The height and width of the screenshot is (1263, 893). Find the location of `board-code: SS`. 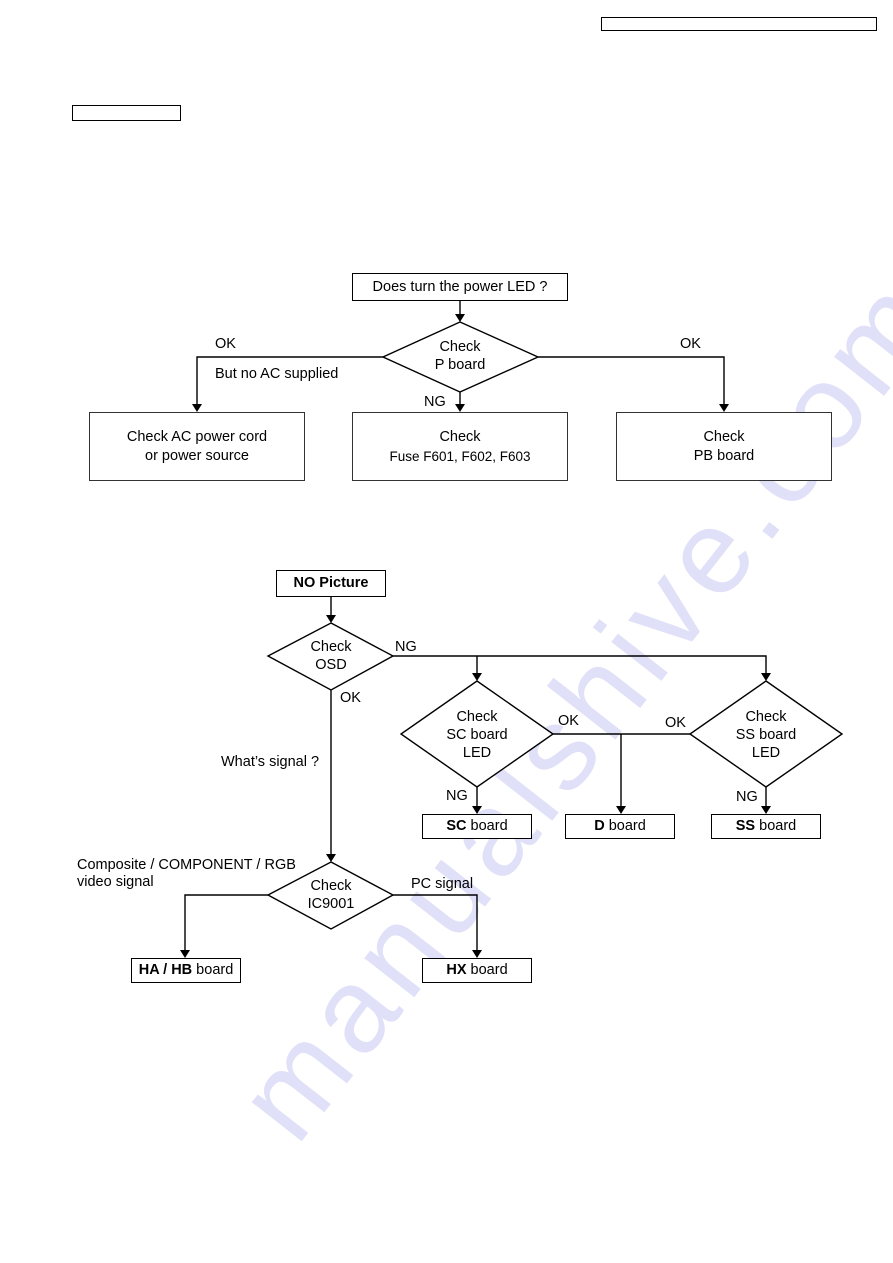

board-code: SS is located at coordinates (745, 826).